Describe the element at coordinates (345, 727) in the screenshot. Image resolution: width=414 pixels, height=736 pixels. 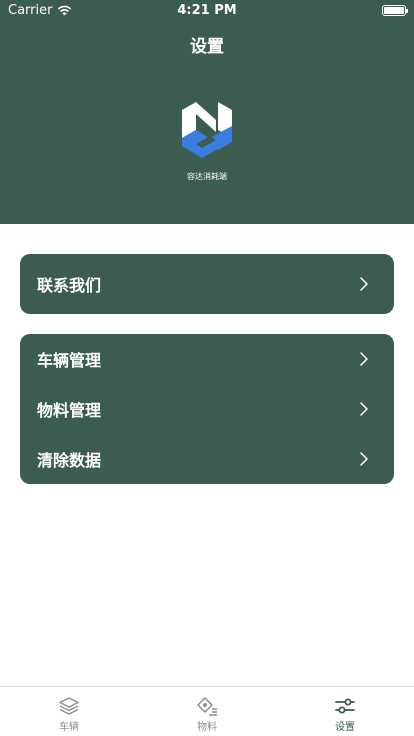
I see `tab-label: 设置` at that location.